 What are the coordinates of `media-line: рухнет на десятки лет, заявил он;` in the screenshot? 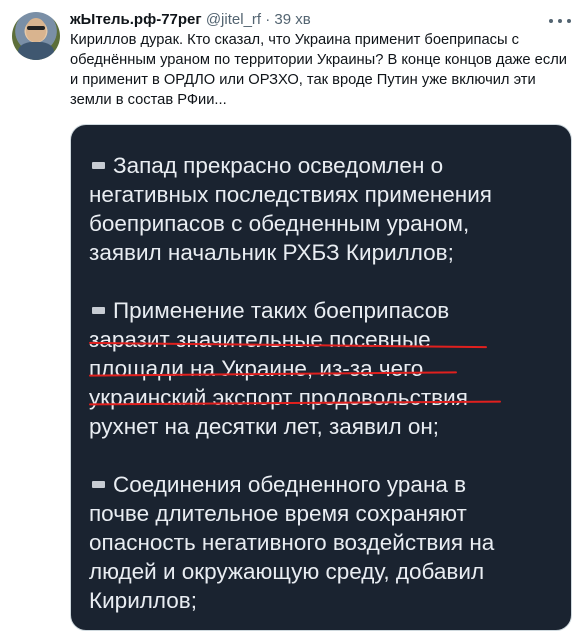 It's located at (264, 426).